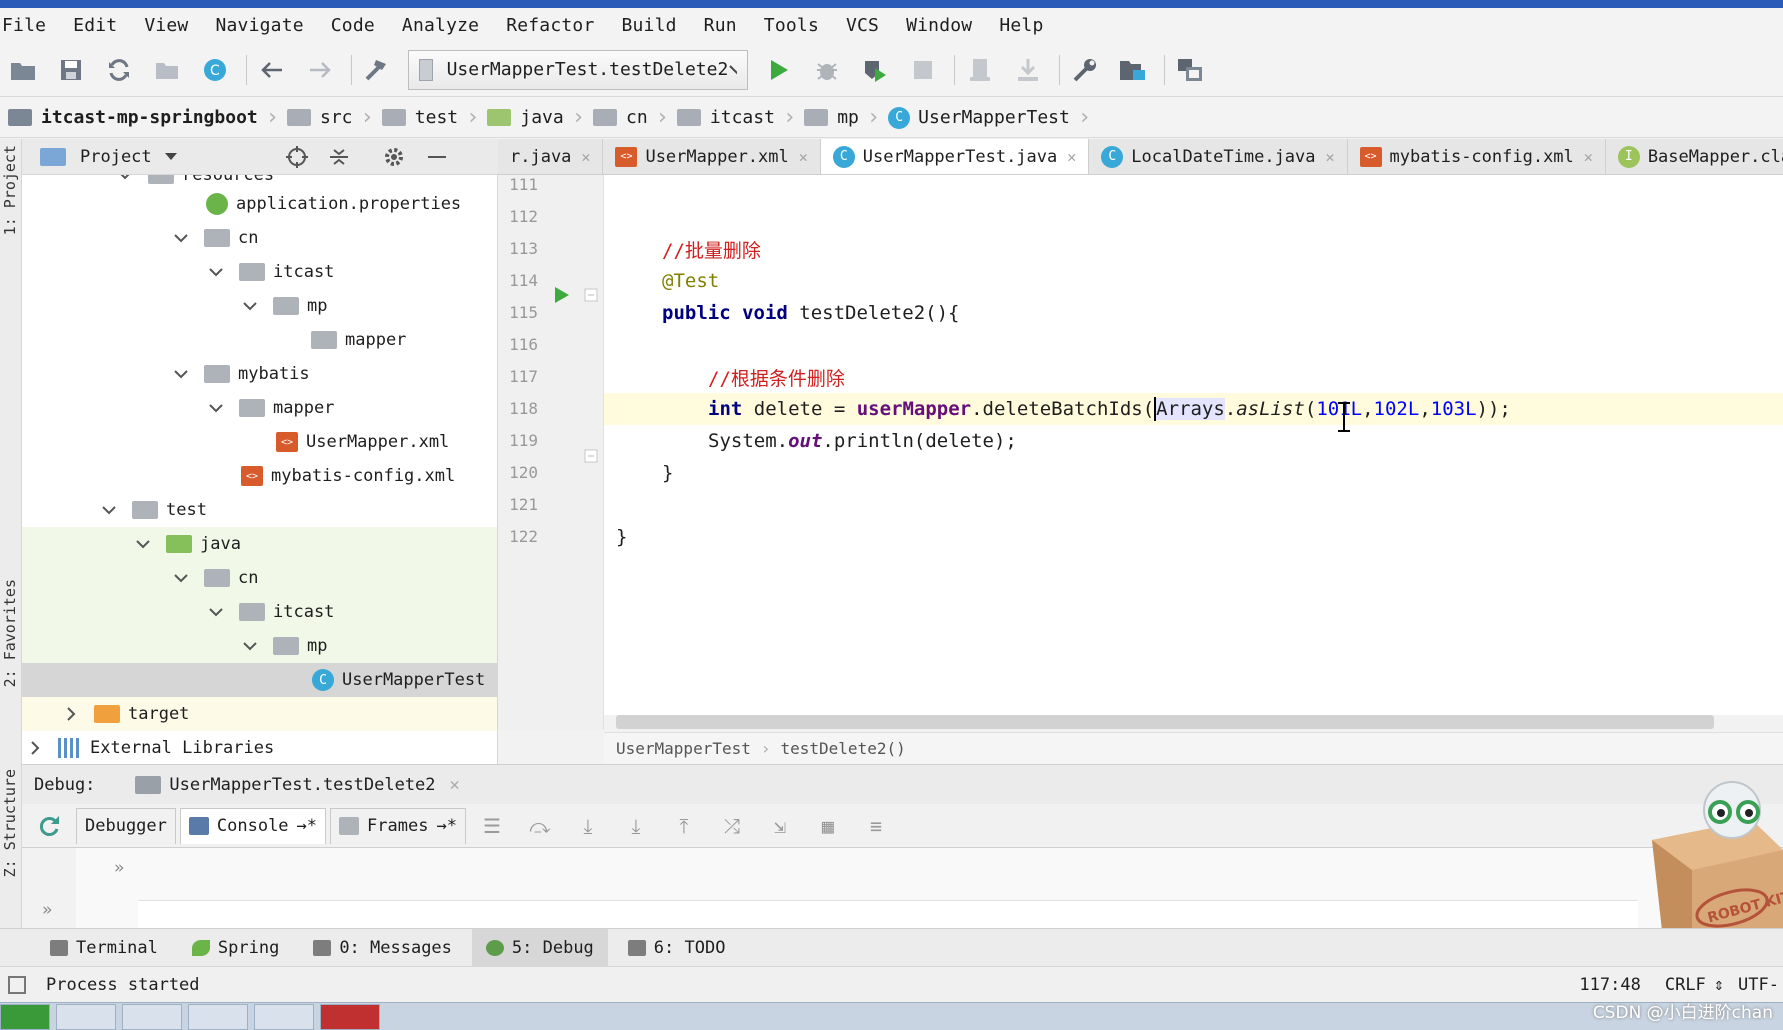  I want to click on menu-run: Run, so click(720, 25).